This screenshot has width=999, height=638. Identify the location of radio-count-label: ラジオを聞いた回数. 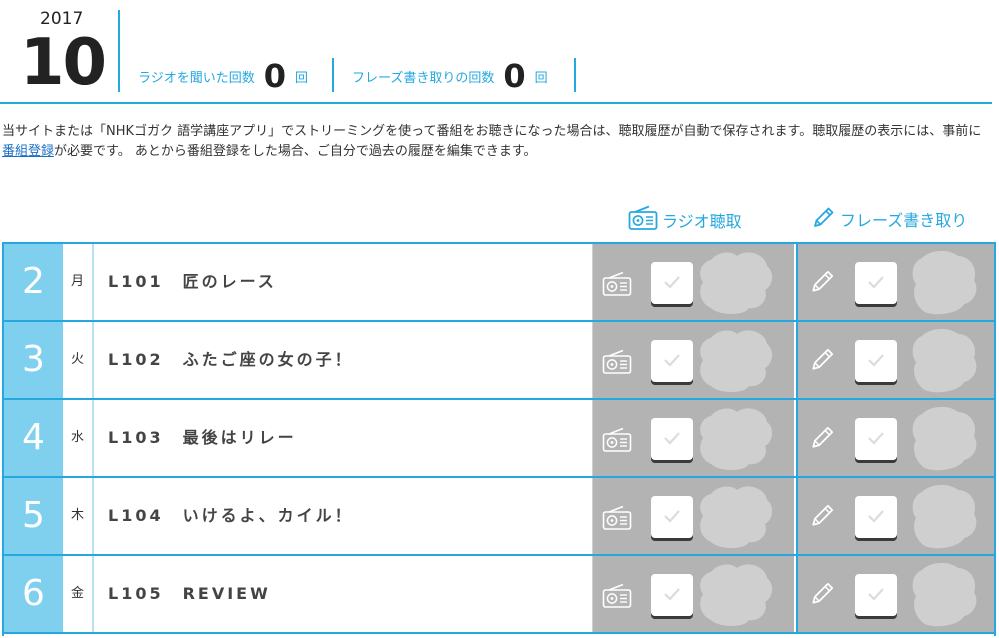
(196, 78).